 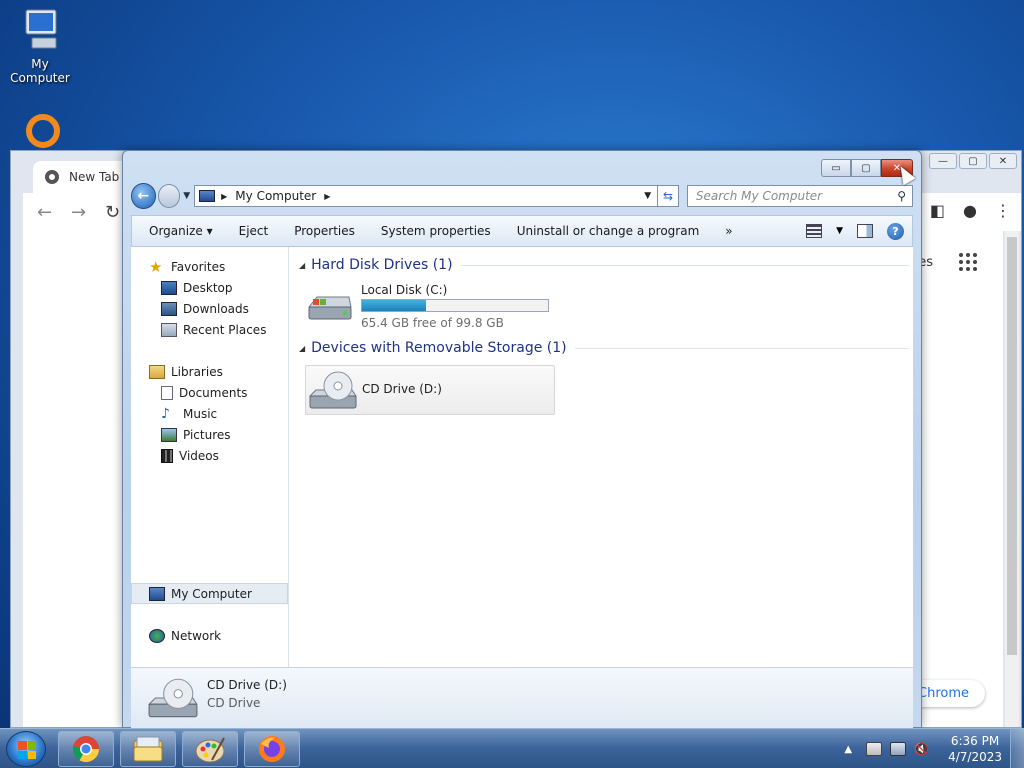 What do you see at coordinates (382, 265) in the screenshot?
I see `group-title: Hard Disk Drives (1)` at bounding box center [382, 265].